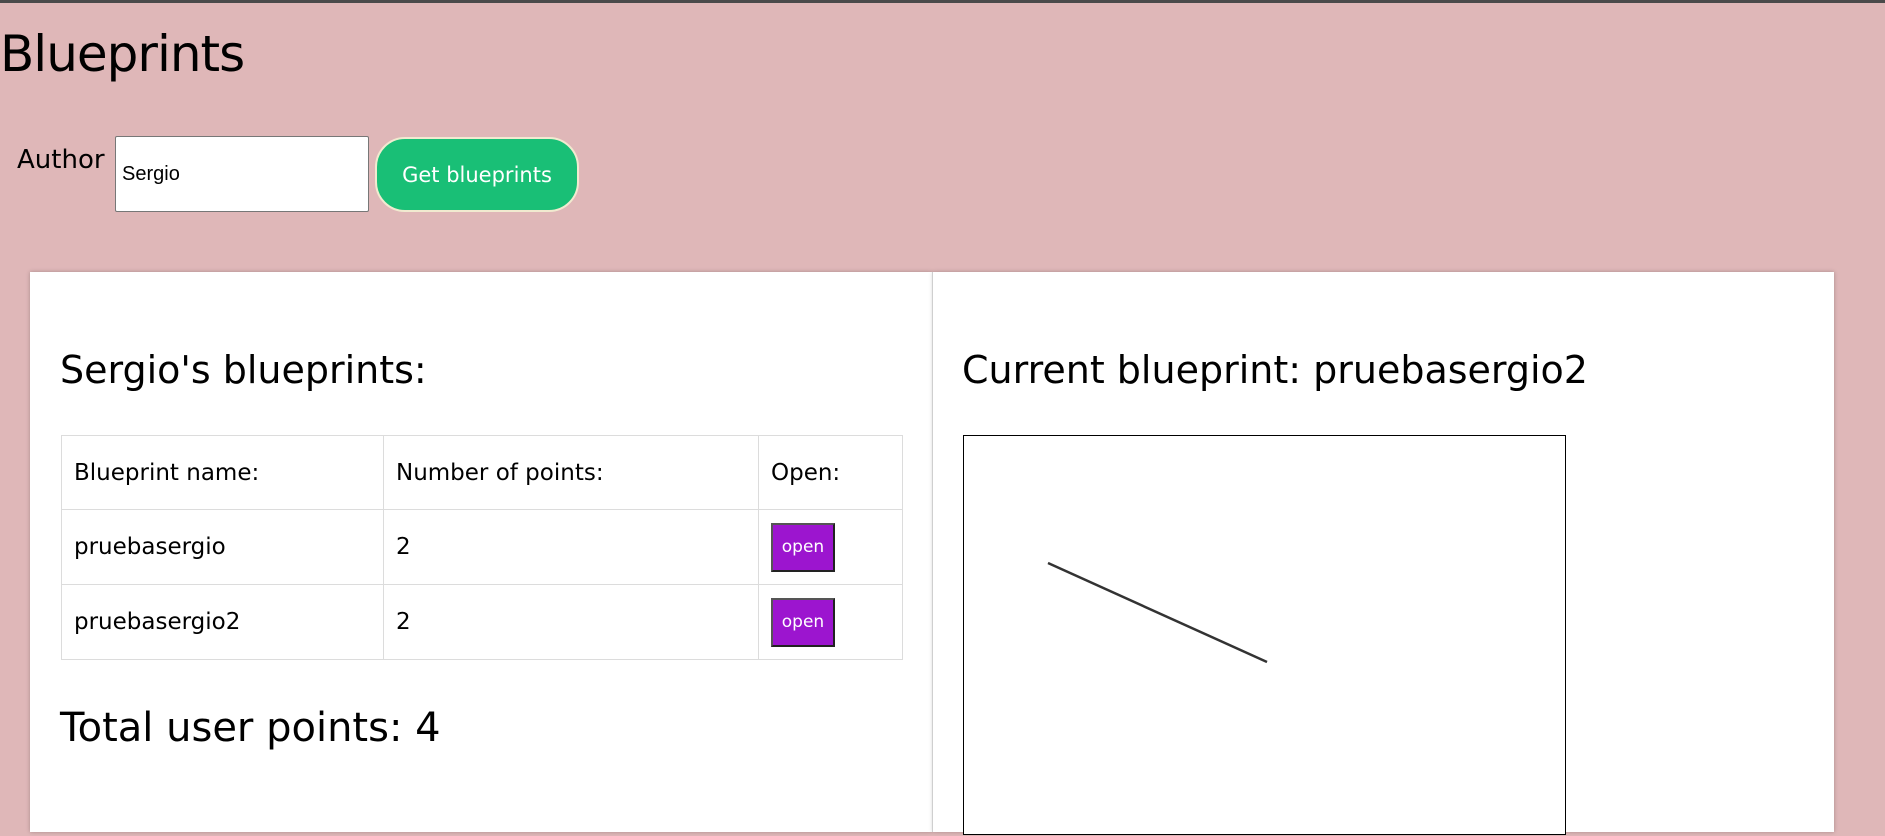  I want to click on table-row: pruebasergio 2 open, so click(482, 547).